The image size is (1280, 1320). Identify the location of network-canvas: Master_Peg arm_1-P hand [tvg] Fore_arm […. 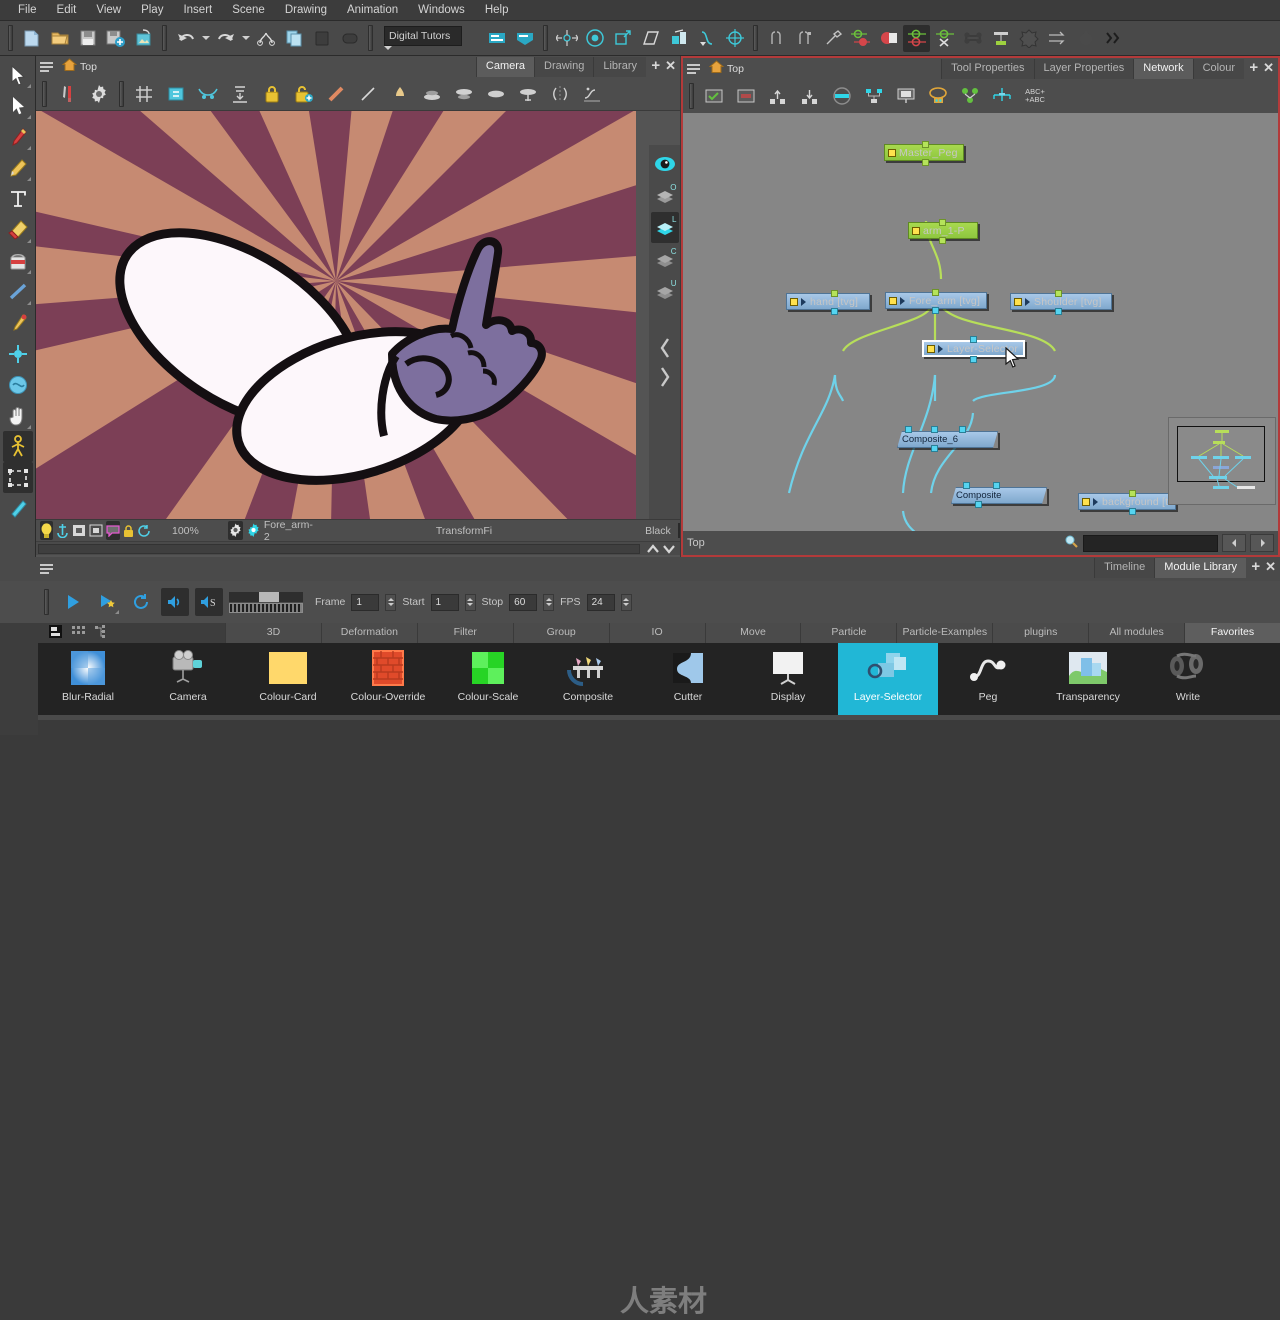
(980, 323).